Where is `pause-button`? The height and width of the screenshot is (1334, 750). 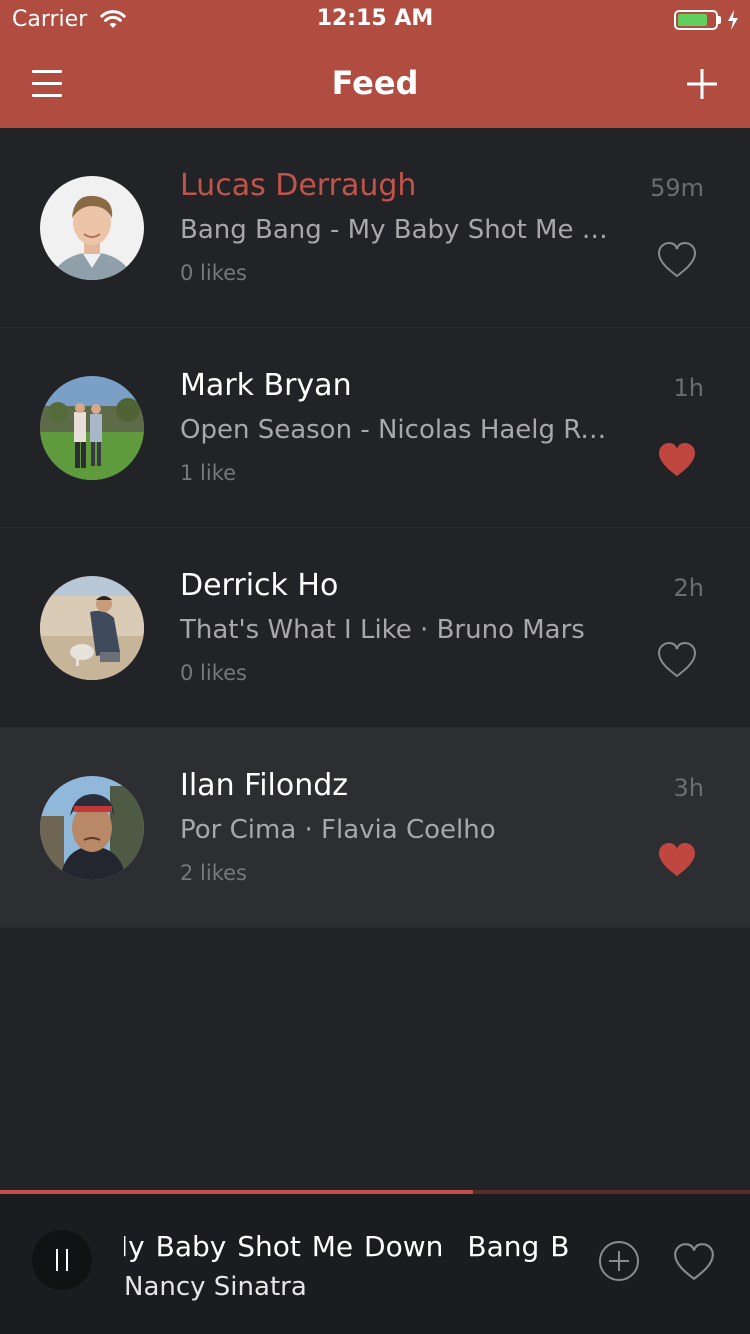 pause-button is located at coordinates (62, 1260).